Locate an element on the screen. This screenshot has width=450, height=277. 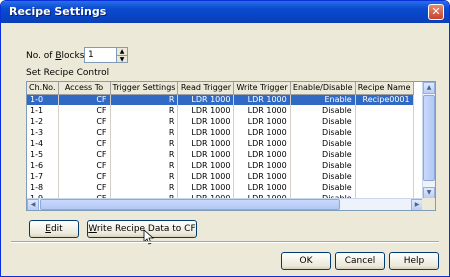
stepper-buttons: ▲ ▼ is located at coordinates (121, 55).